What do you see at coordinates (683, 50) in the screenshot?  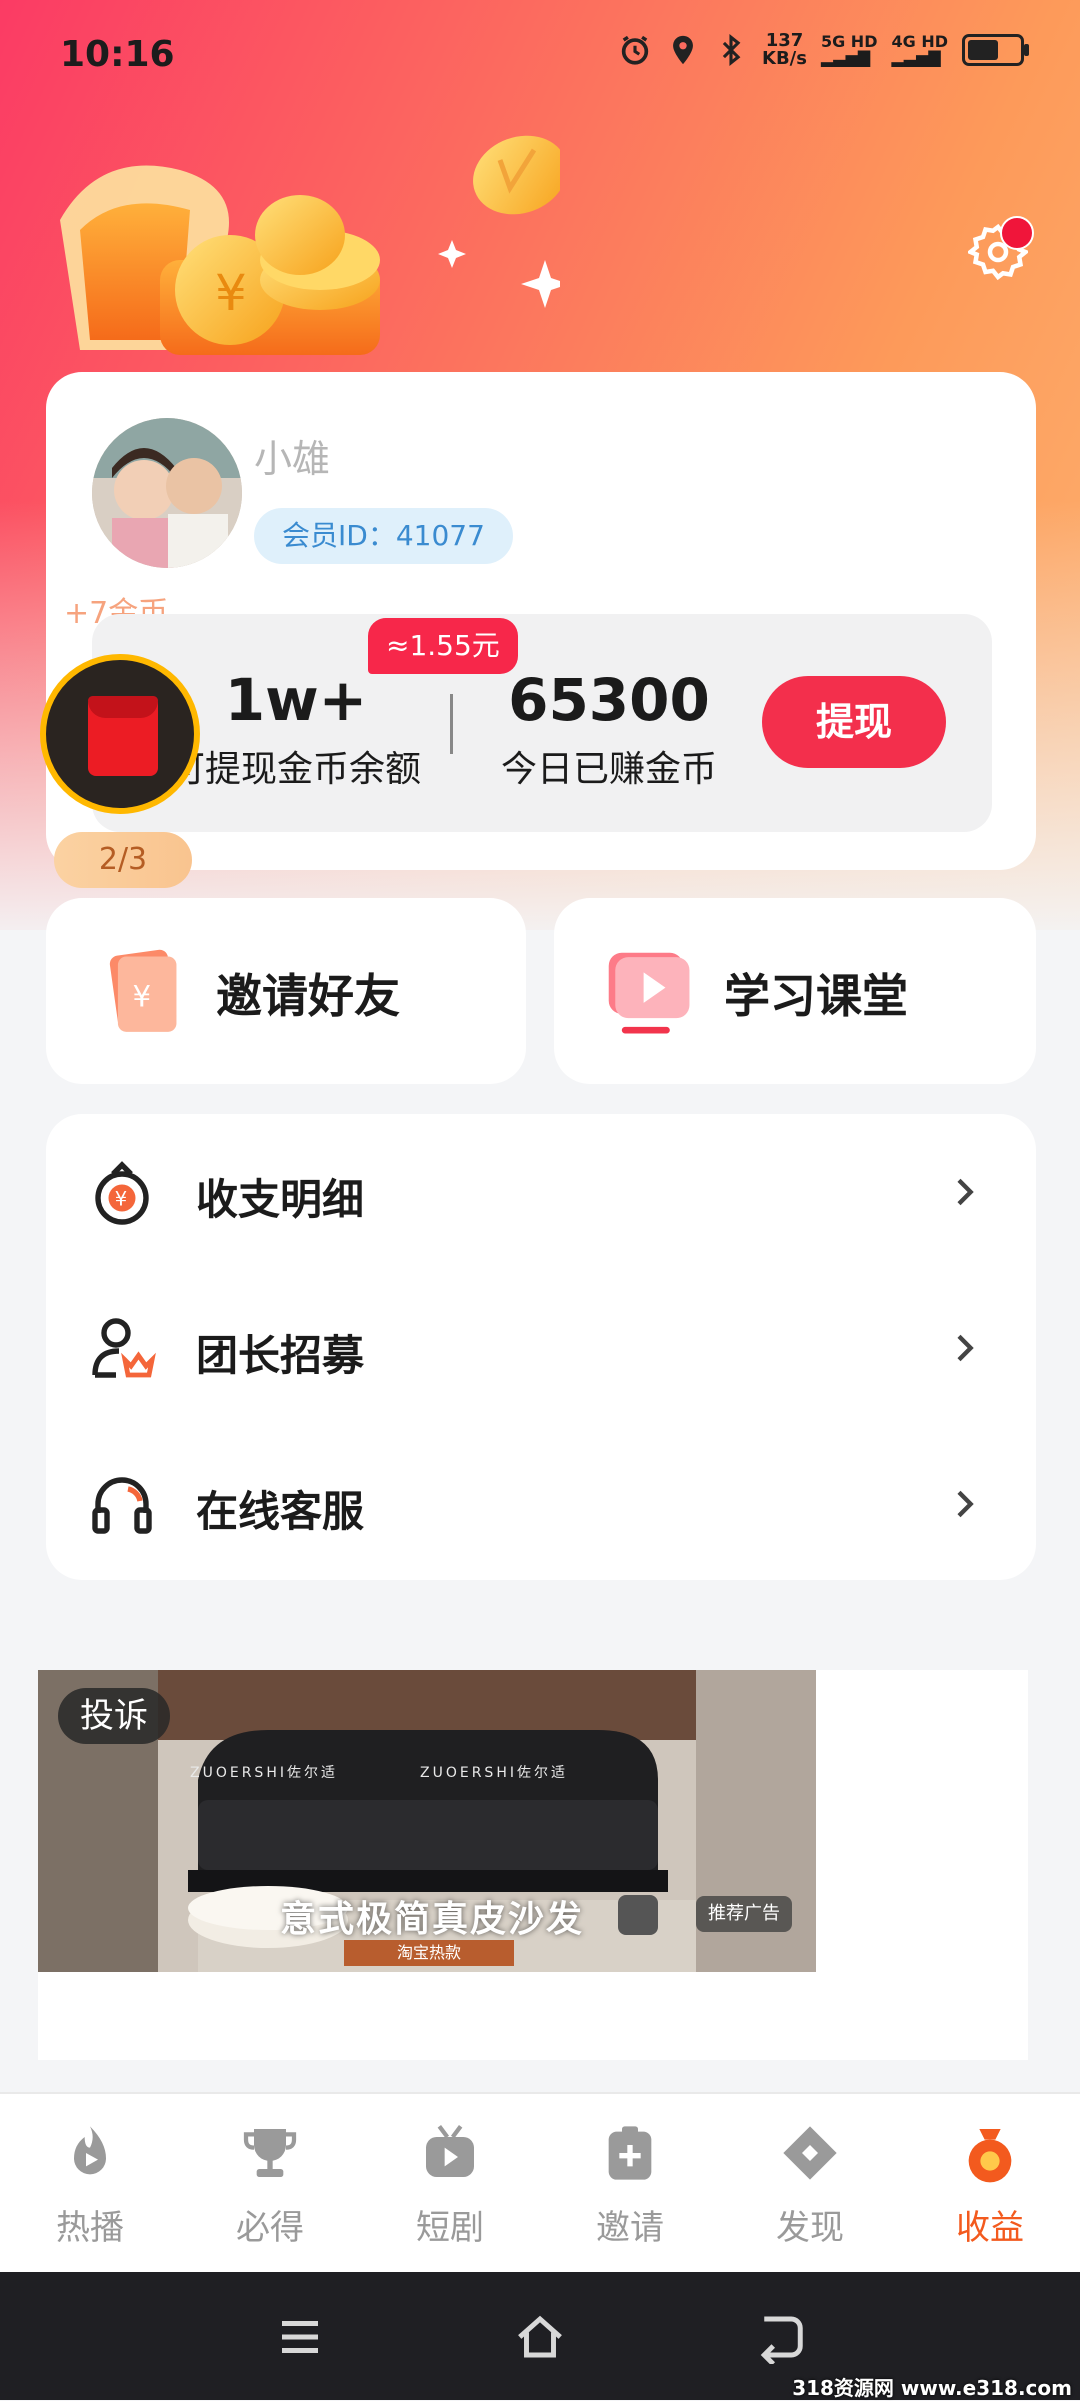 I see `location-icon` at bounding box center [683, 50].